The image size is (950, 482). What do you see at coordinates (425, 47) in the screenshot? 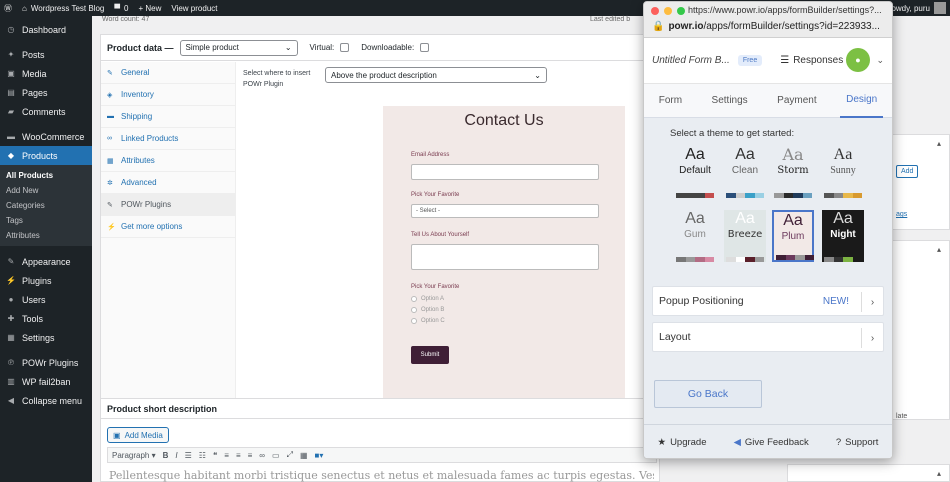
I see `downloadable-checkbox` at bounding box center [425, 47].